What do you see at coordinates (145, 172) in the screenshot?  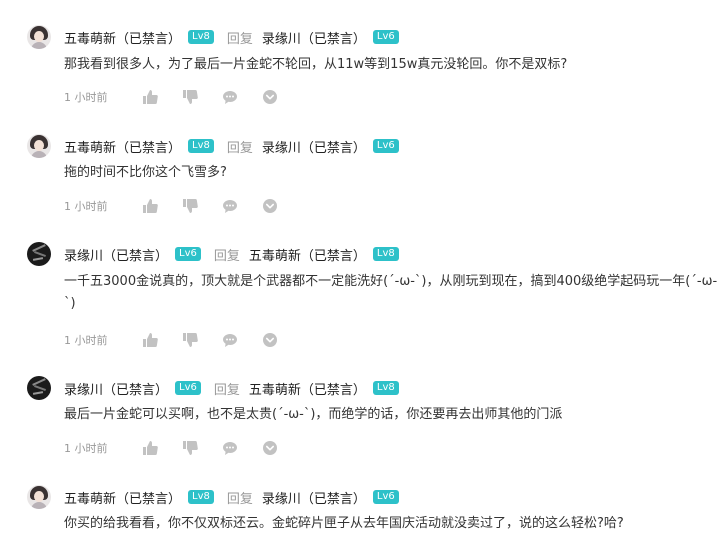 I see `comment-text: 拖的时间不比你这个飞雪多?` at bounding box center [145, 172].